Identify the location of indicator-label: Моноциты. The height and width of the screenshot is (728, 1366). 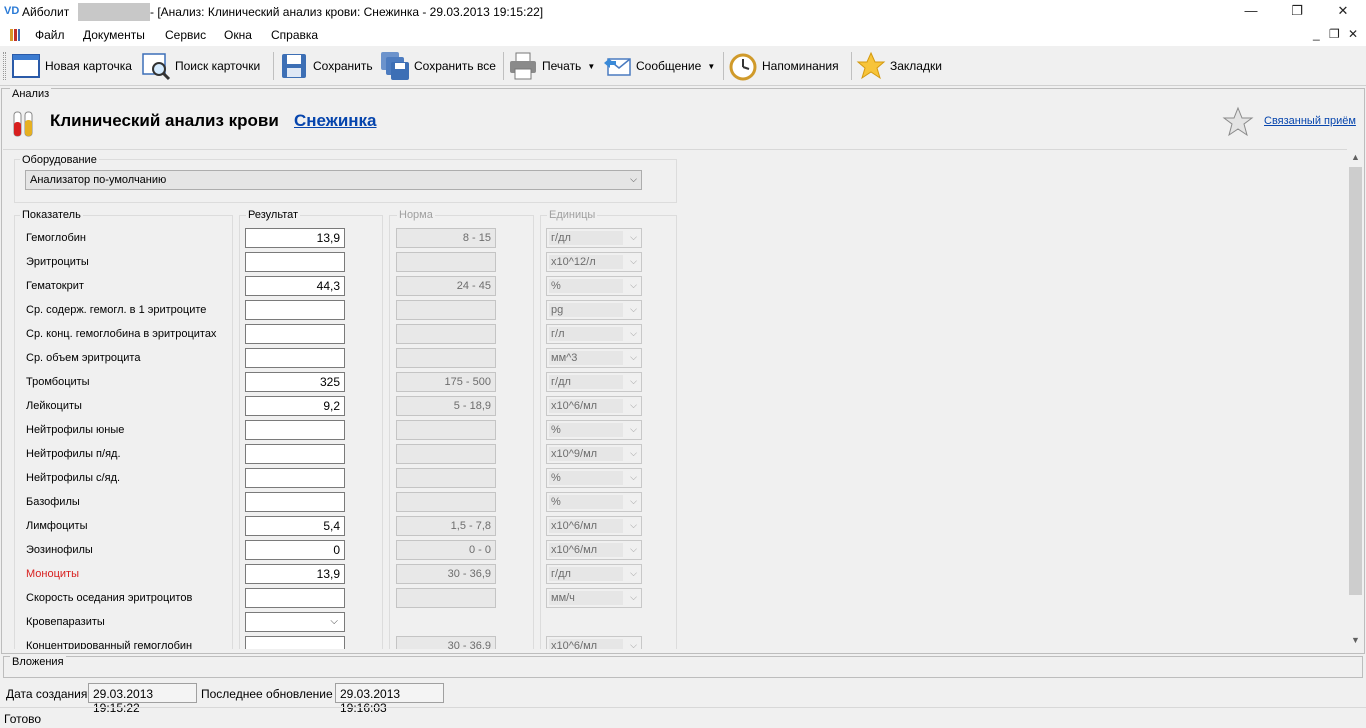
(52, 574).